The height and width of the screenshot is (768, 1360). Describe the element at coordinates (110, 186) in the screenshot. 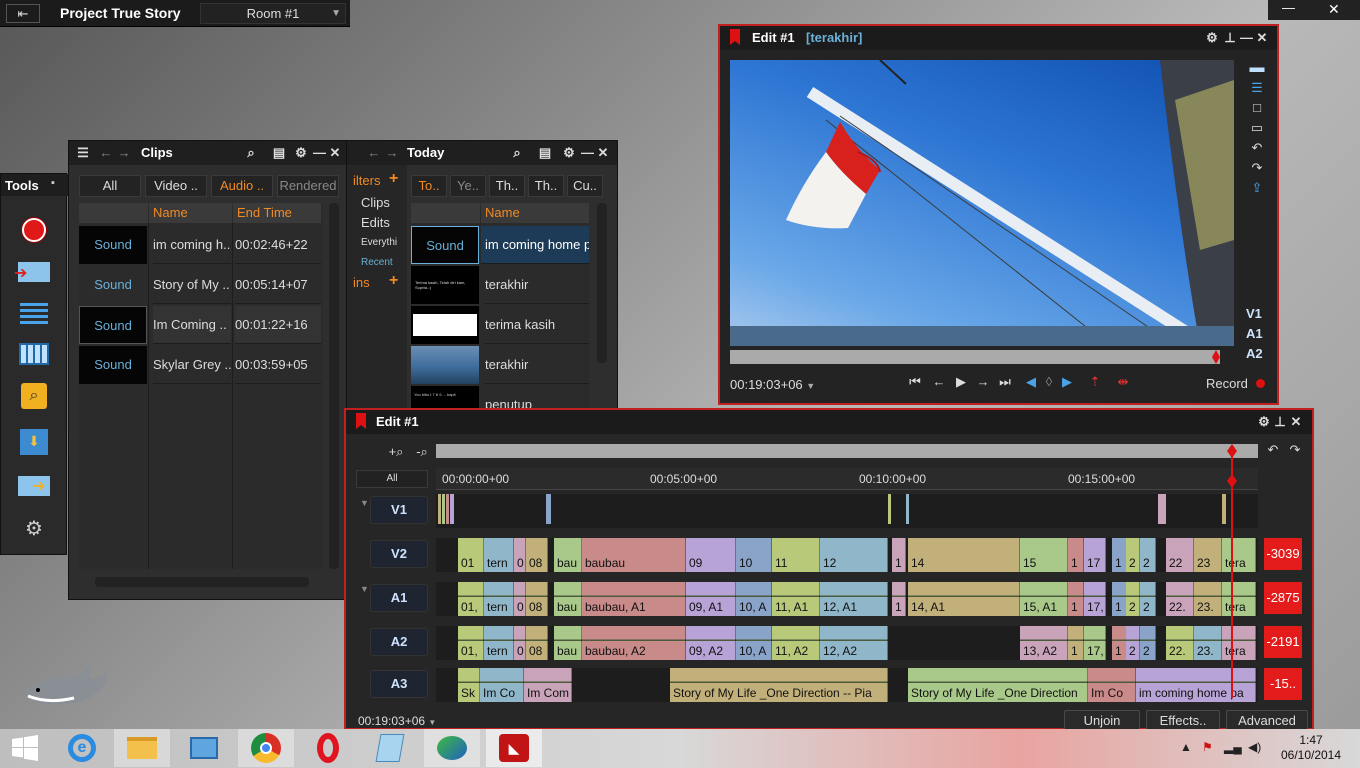

I see `tab-all: All` at that location.